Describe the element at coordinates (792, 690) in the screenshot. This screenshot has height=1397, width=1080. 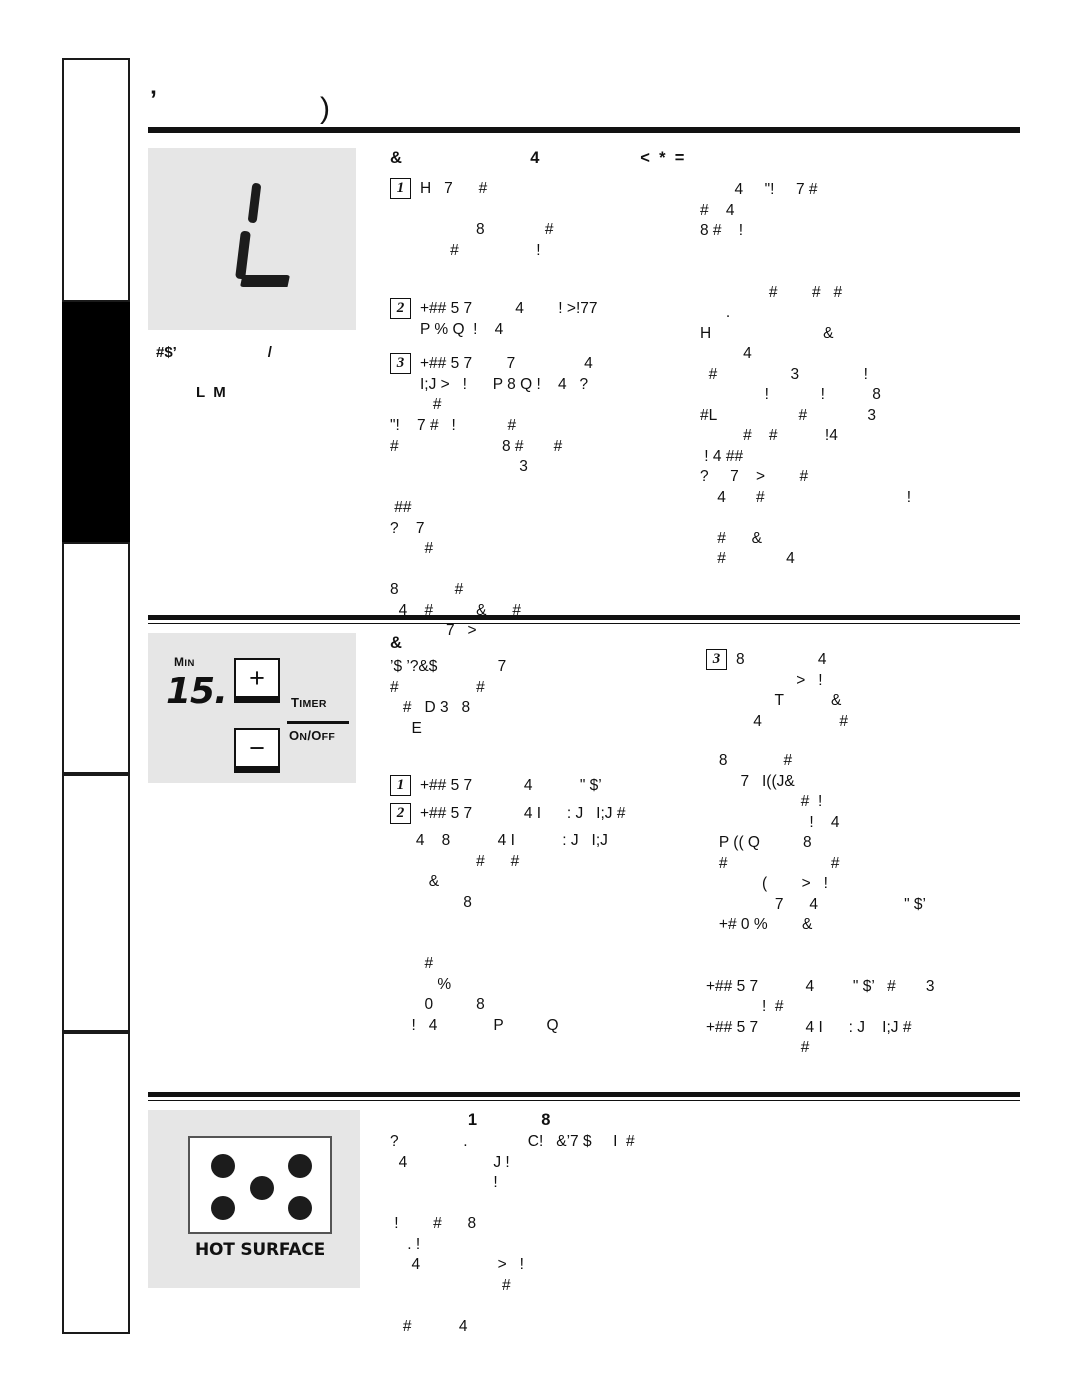
I see `step-text: 8 4 > ! T & 4 #` at that location.